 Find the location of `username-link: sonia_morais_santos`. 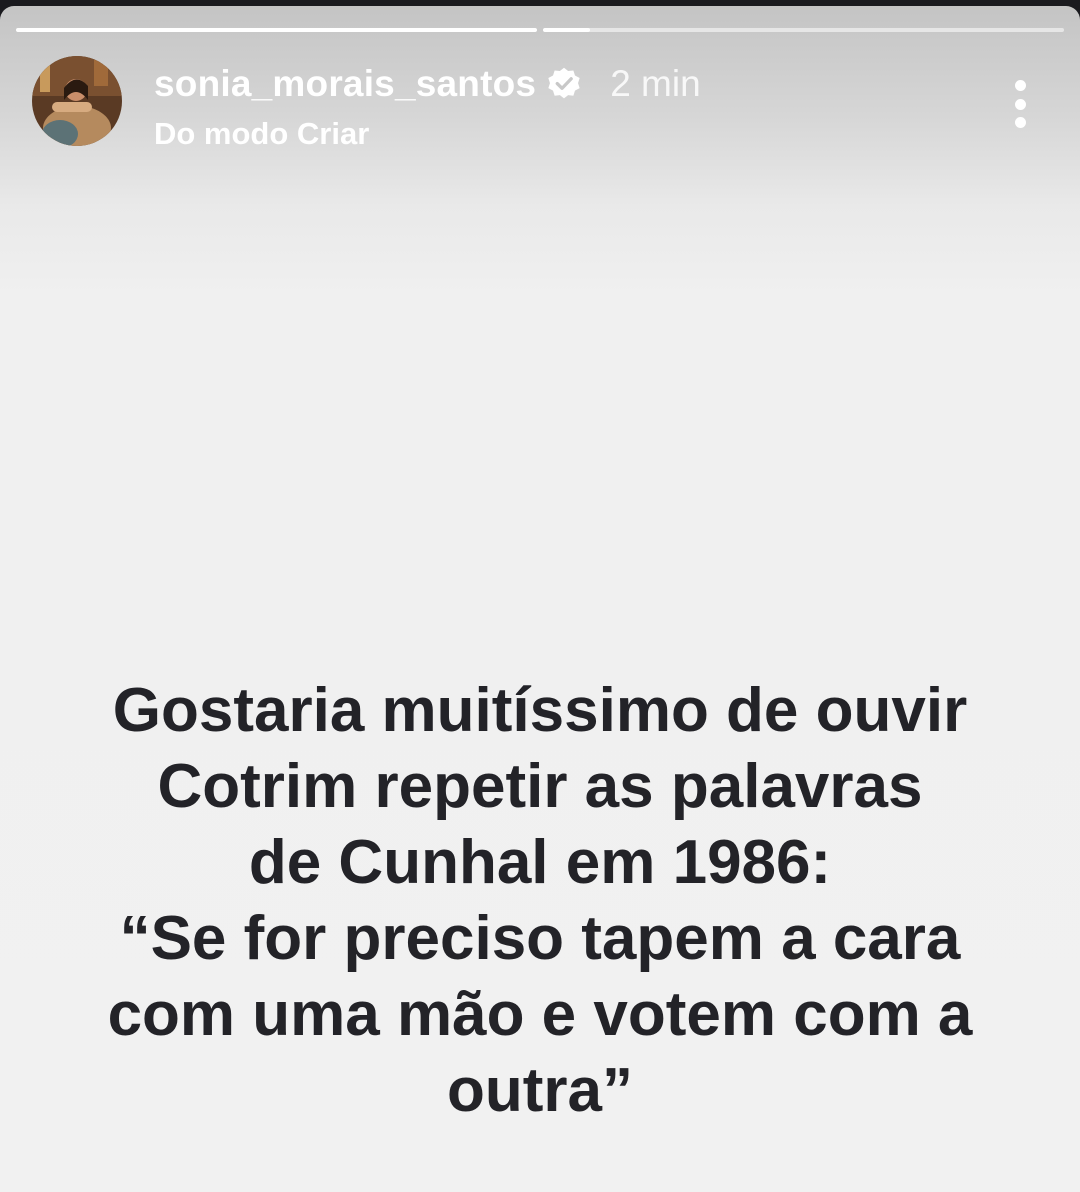

username-link: sonia_morais_santos is located at coordinates (345, 84).